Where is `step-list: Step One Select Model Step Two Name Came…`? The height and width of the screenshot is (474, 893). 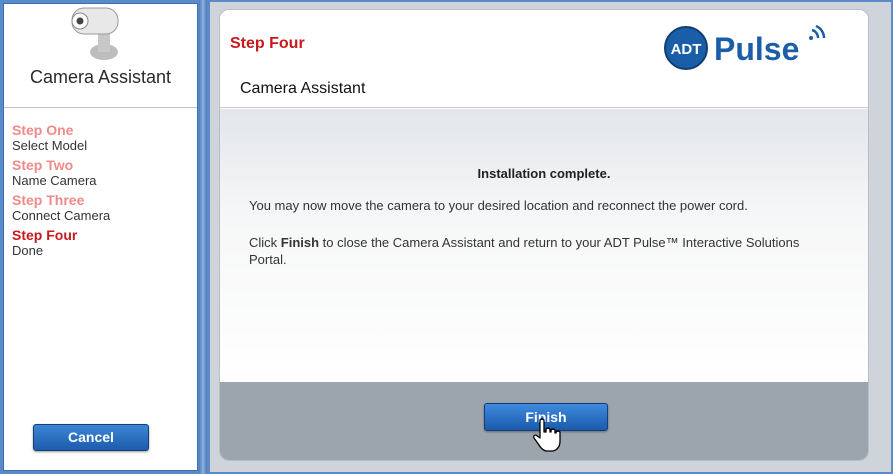
step-list: Step One Select Model Step Two Name Came… is located at coordinates (61, 192).